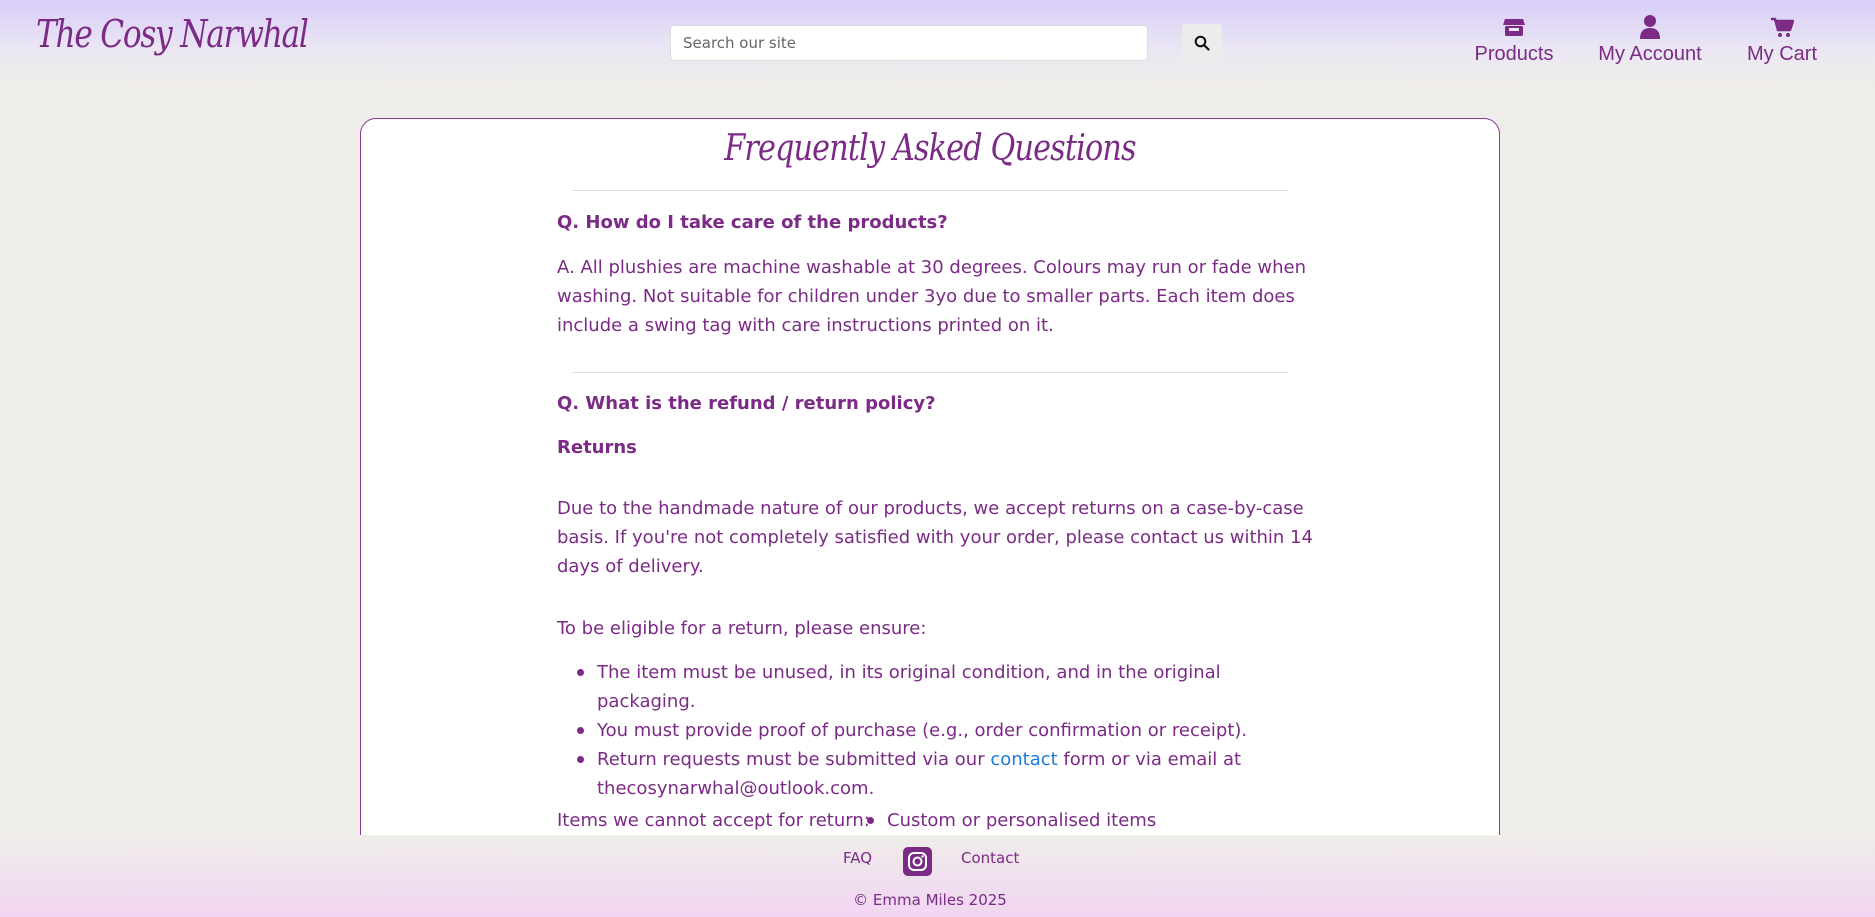 This screenshot has height=917, width=1875. What do you see at coordinates (1514, 40) in the screenshot?
I see `nav-products: Products` at bounding box center [1514, 40].